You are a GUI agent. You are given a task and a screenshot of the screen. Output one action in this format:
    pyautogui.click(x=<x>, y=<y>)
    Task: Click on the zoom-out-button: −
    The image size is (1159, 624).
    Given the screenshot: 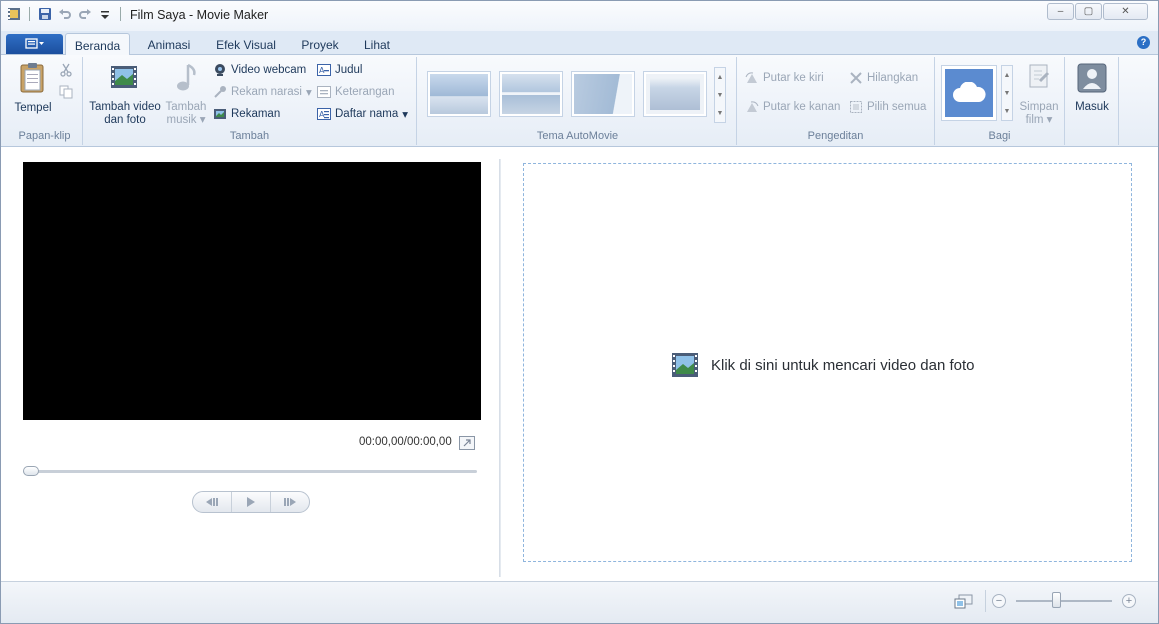 What is the action you would take?
    pyautogui.click(x=999, y=601)
    